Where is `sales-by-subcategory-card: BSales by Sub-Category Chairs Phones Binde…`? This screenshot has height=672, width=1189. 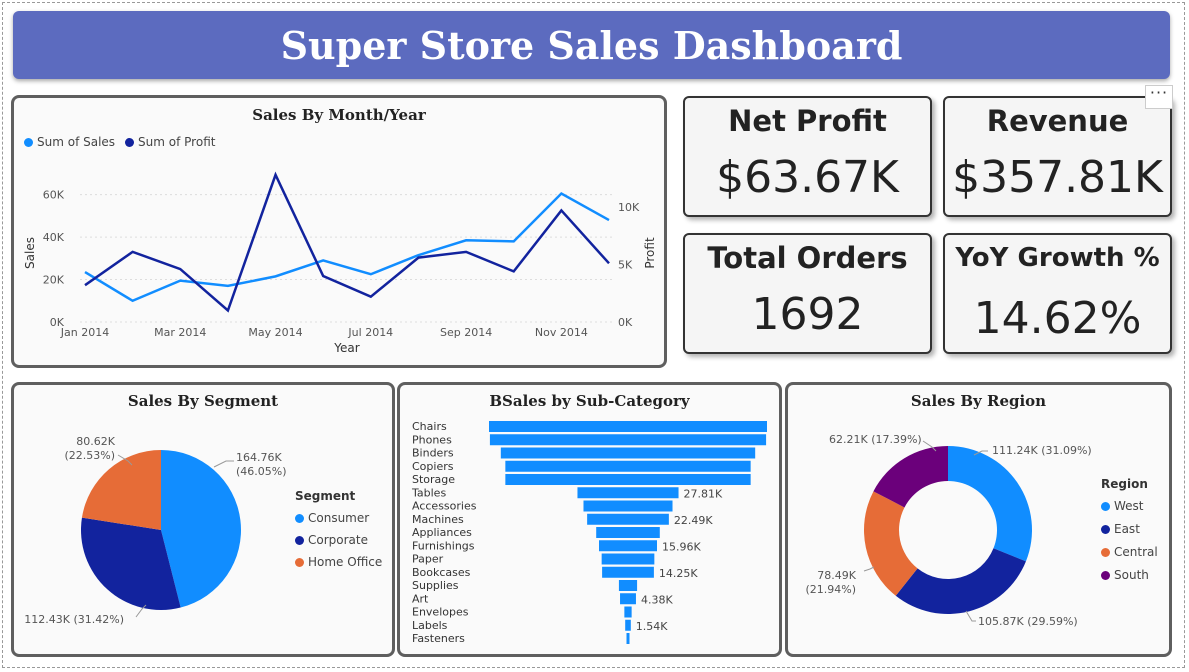
sales-by-subcategory-card: BSales by Sub-Category Chairs Phones Binde… is located at coordinates (589, 519).